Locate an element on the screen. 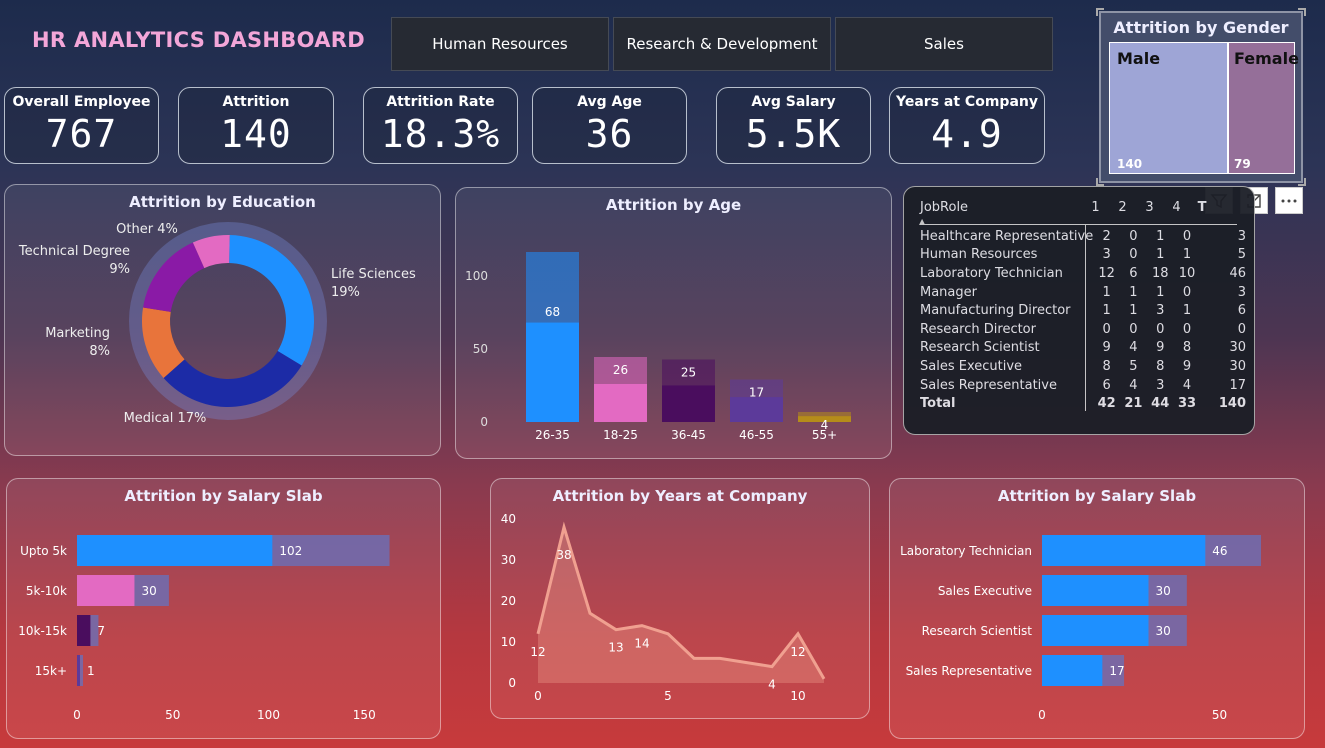 This screenshot has width=1325, height=748. matrix-col: 3 is located at coordinates (1149, 207).